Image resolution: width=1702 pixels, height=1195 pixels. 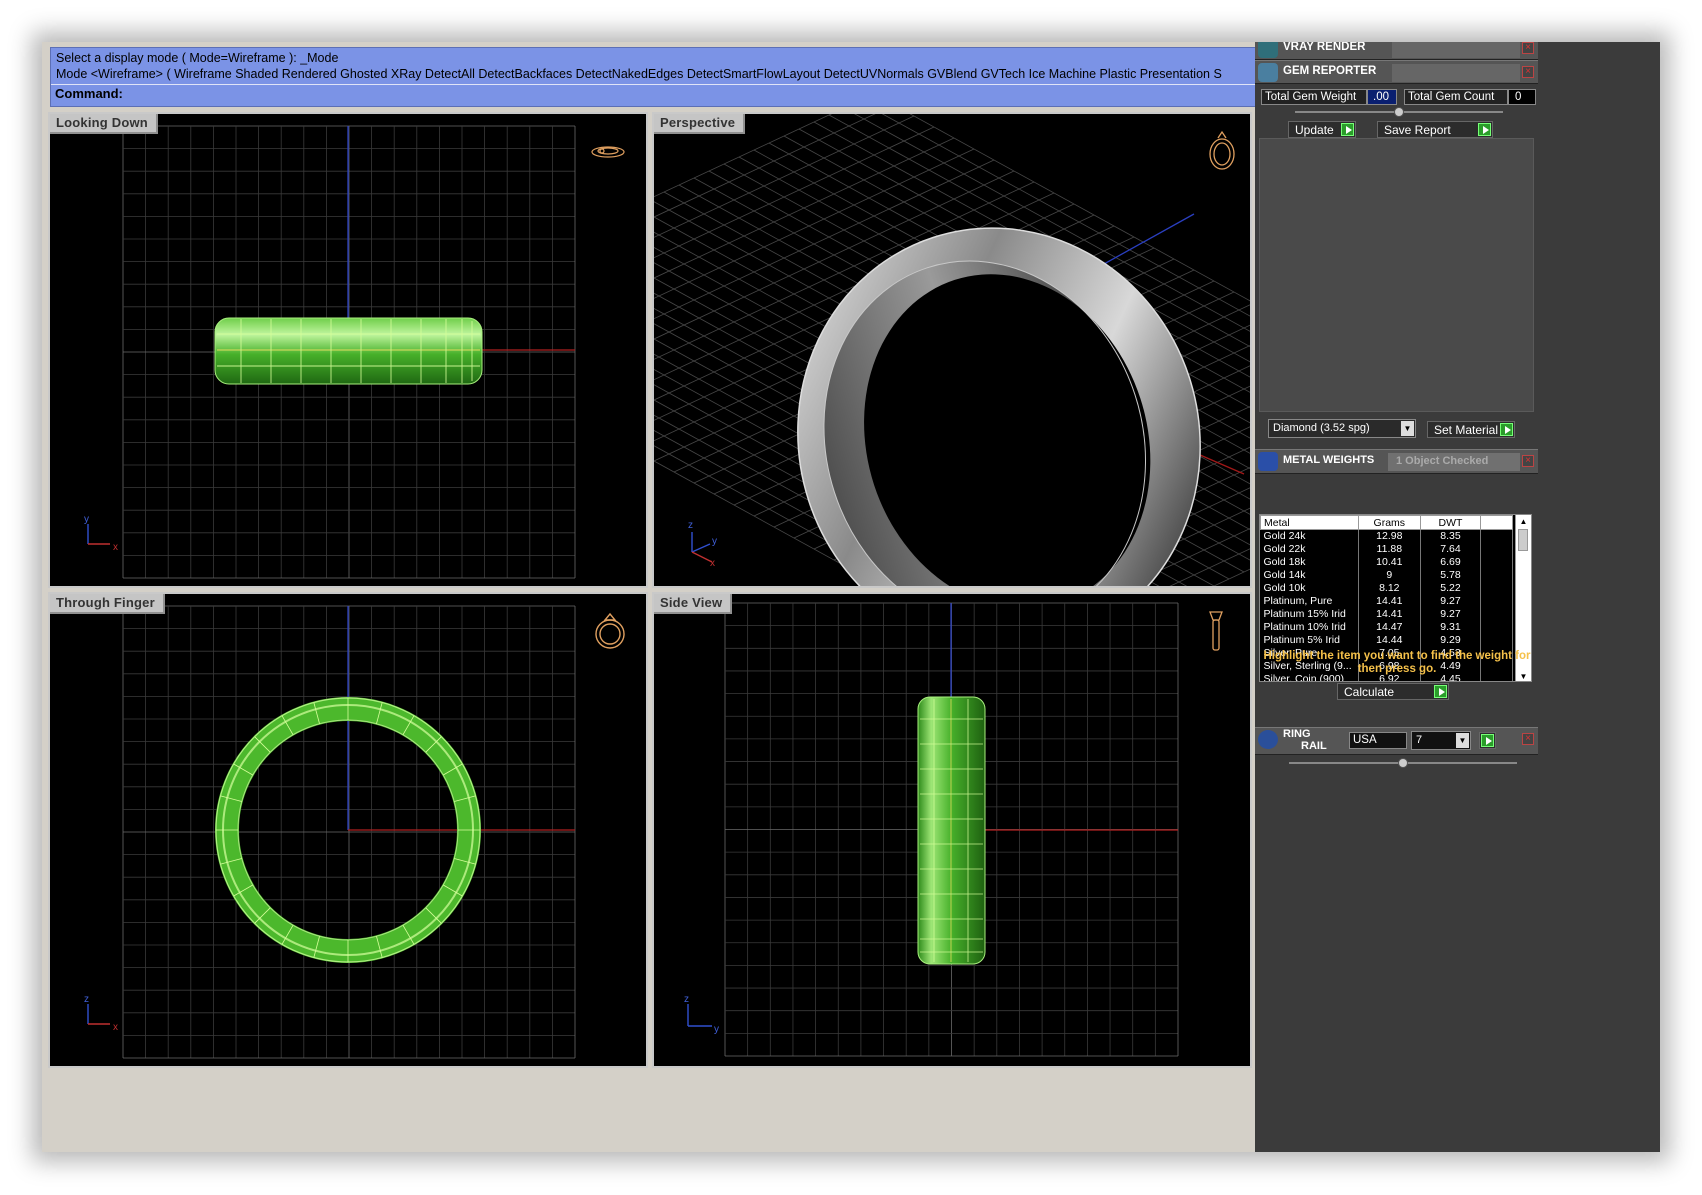 What do you see at coordinates (1528, 461) in the screenshot?
I see `metal-weights-close-icon: ×` at bounding box center [1528, 461].